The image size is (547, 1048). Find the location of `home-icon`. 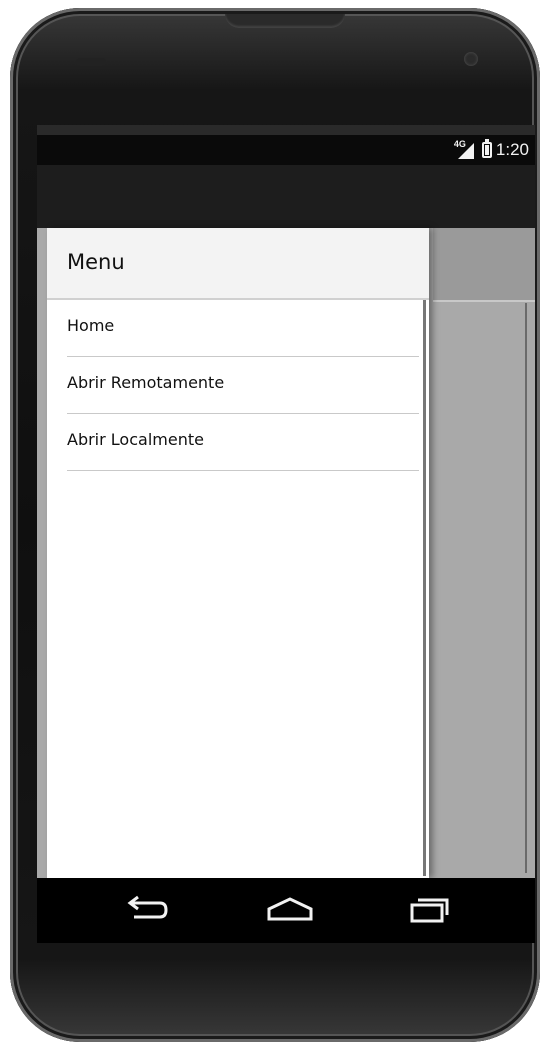

home-icon is located at coordinates (290, 909).